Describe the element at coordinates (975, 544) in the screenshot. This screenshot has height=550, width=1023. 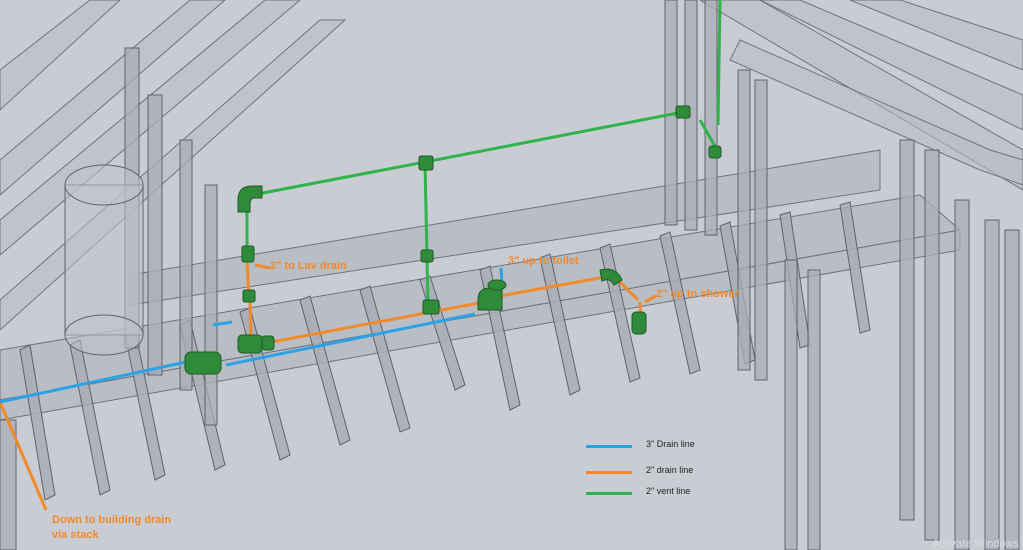
I see `activate-windows-watermark: Activate Windows` at that location.